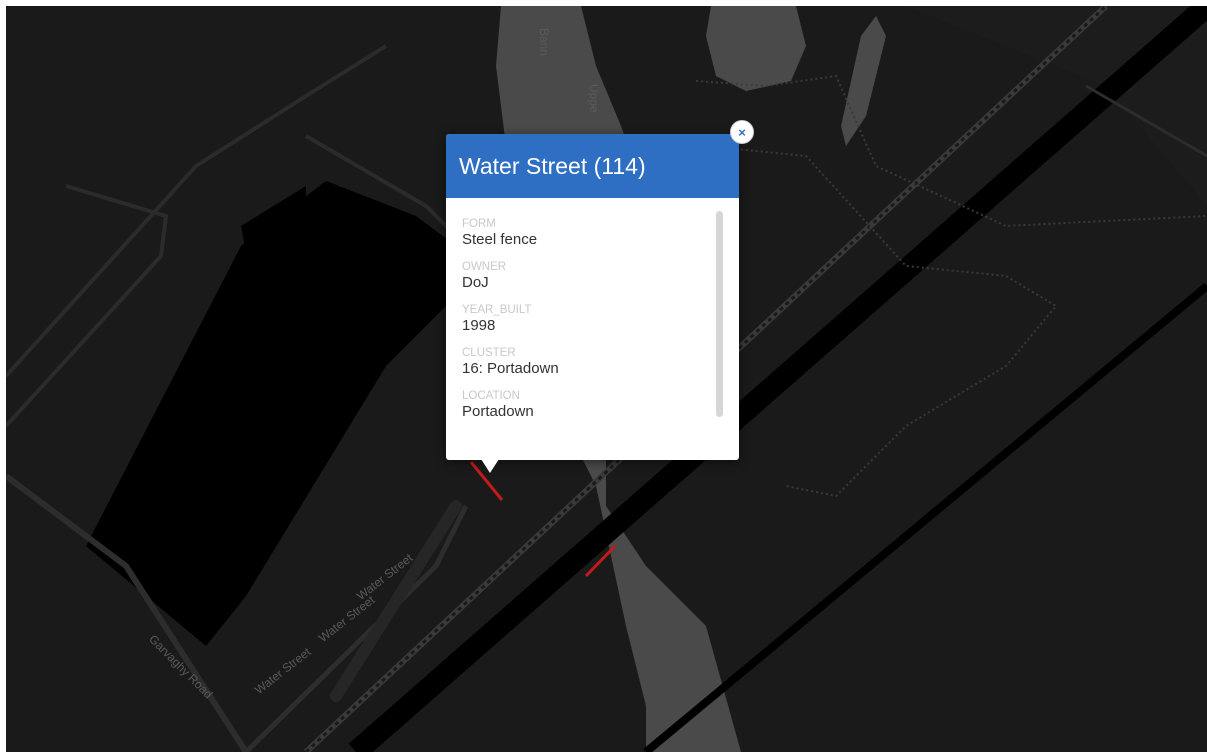  I want to click on popup-scrollbar, so click(719, 314).